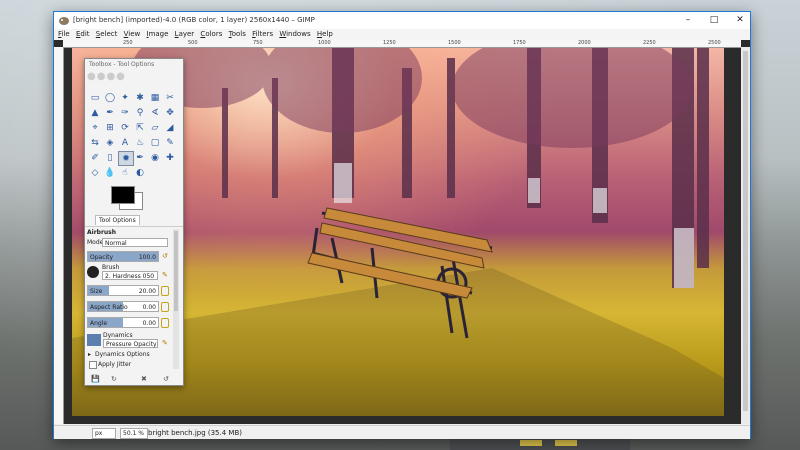 This screenshot has height=450, width=800. I want to click on menu-colors: Colors, so click(211, 34).